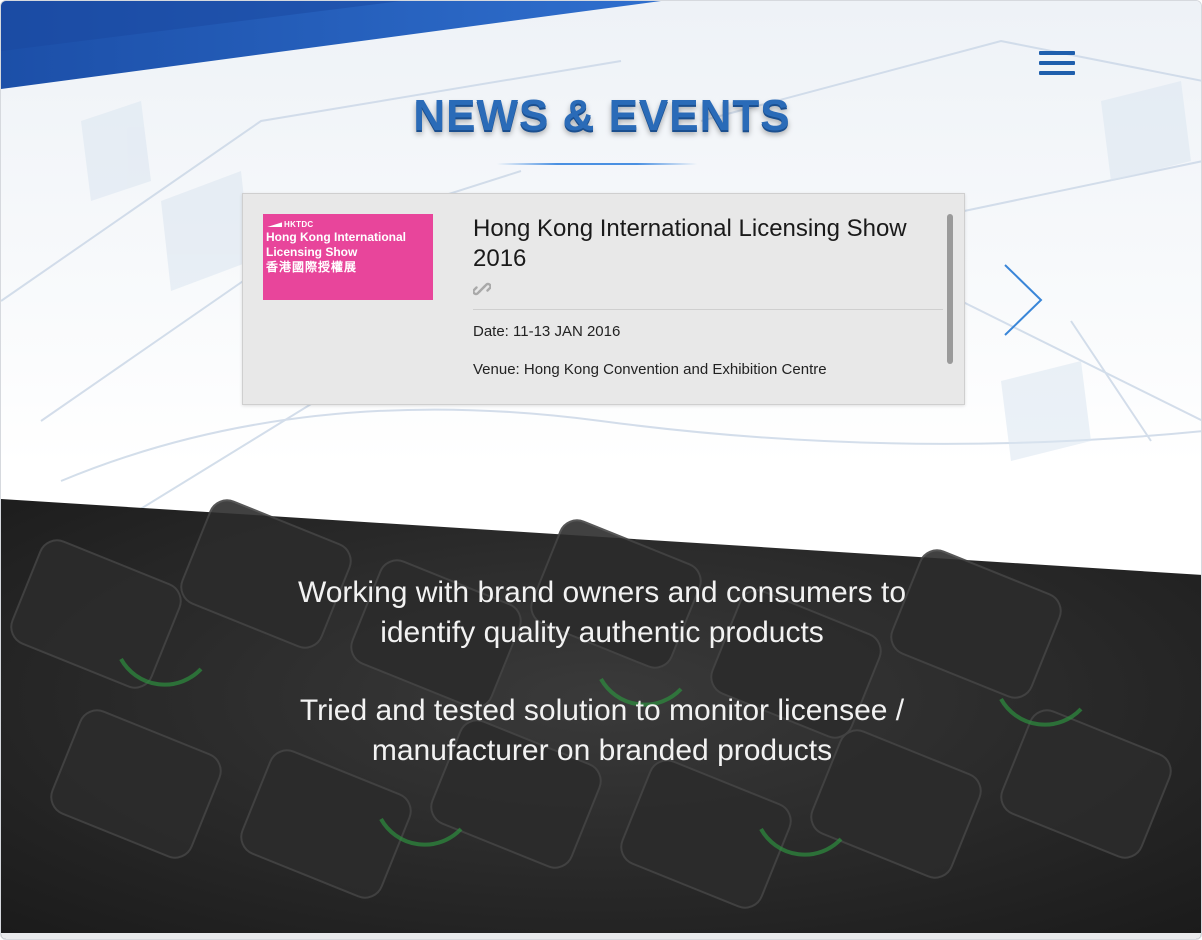 This screenshot has height=940, width=1202. I want to click on chevron-right-icon, so click(1023, 300).